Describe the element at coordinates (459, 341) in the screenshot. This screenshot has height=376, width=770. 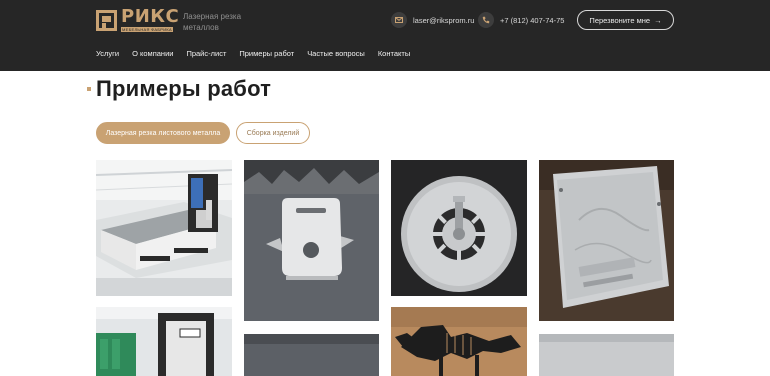
I see `portfolio-photo-dinosaur` at that location.